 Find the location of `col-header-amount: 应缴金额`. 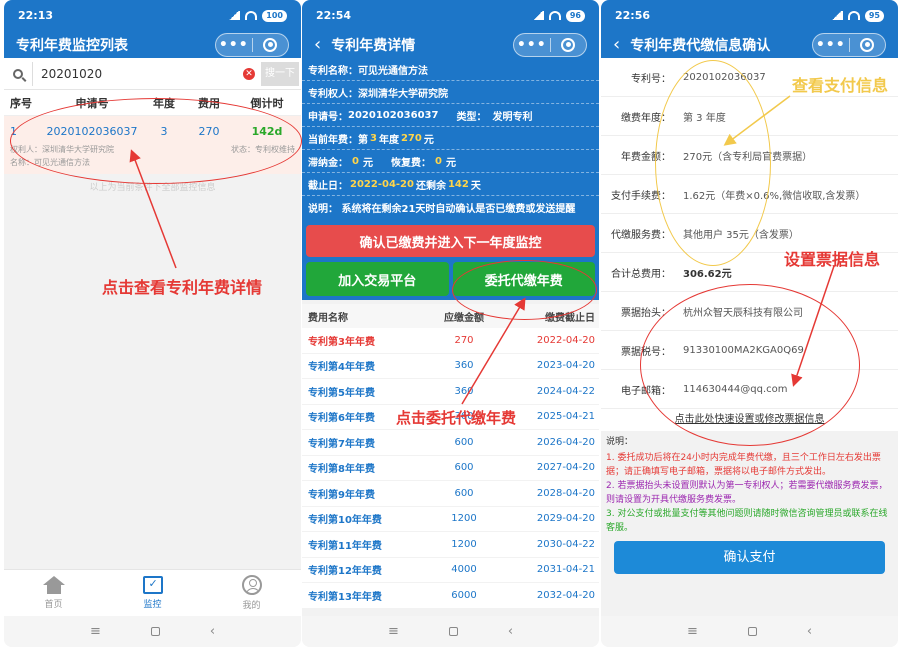

col-header-amount: 应缴金额 is located at coordinates (464, 318).